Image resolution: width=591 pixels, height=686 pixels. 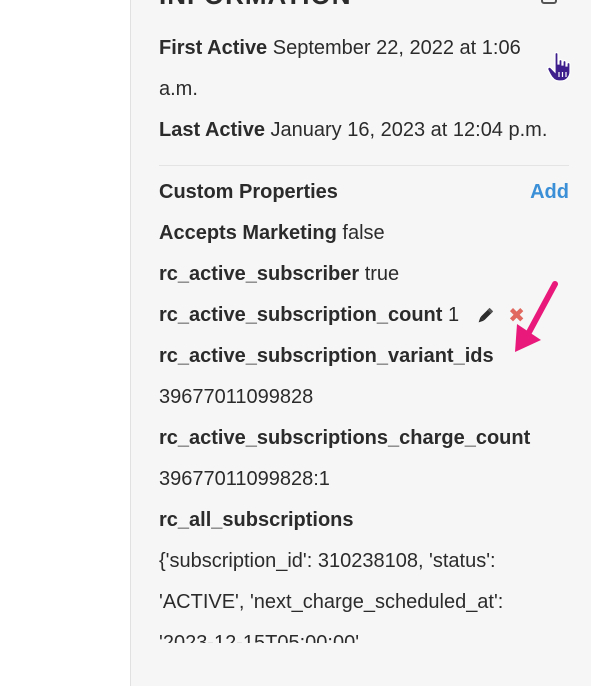 I want to click on property-value-line: {'subscription_id': 310238108, 'status':, so click(x=327, y=561).